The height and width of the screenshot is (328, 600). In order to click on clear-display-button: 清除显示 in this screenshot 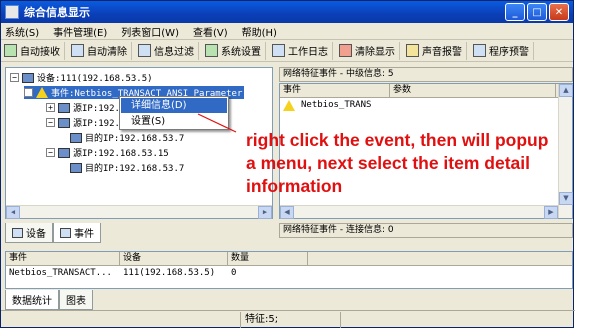, I will do `click(369, 50)`.